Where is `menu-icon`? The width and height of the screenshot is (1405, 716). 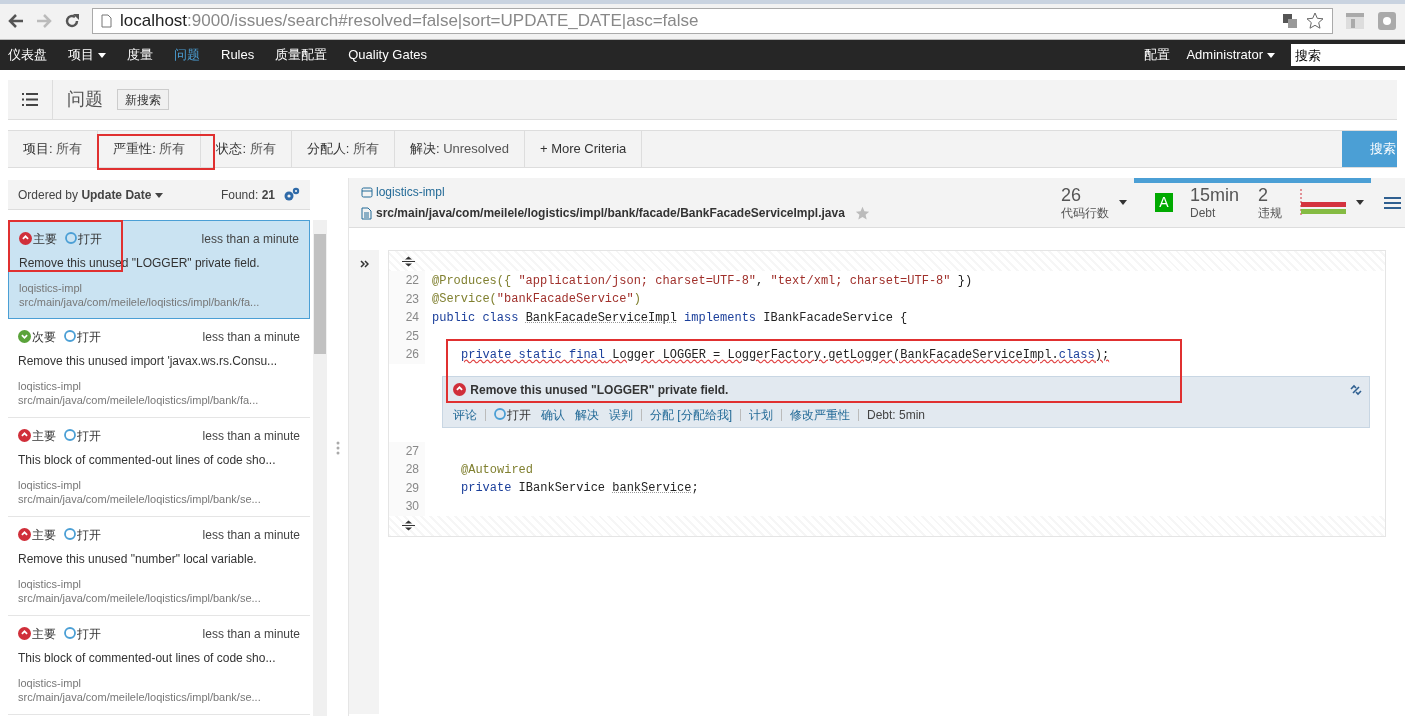
menu-icon is located at coordinates (1392, 202).